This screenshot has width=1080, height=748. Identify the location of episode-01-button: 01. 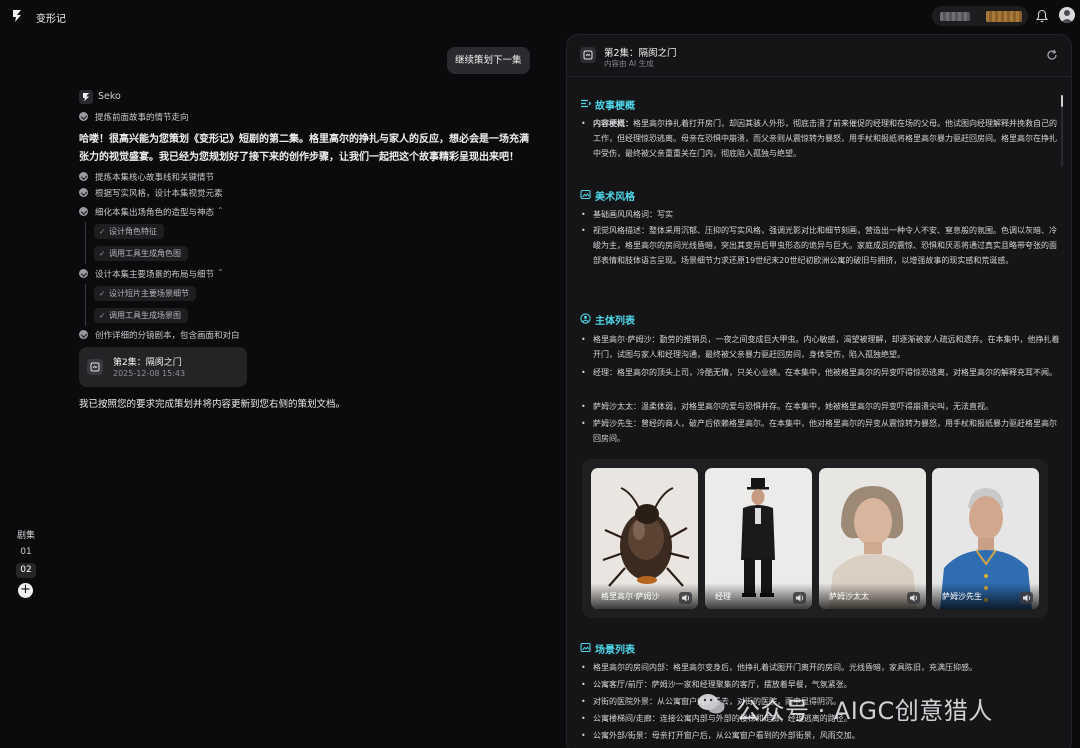
(26, 552).